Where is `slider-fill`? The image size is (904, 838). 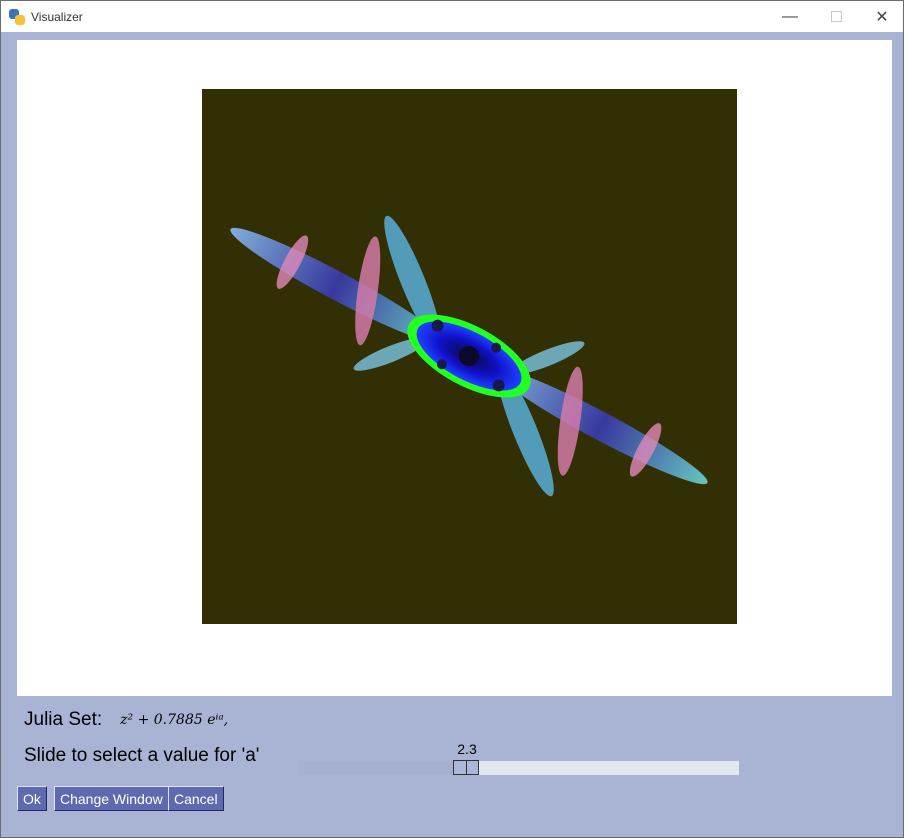
slider-fill is located at coordinates (383, 768).